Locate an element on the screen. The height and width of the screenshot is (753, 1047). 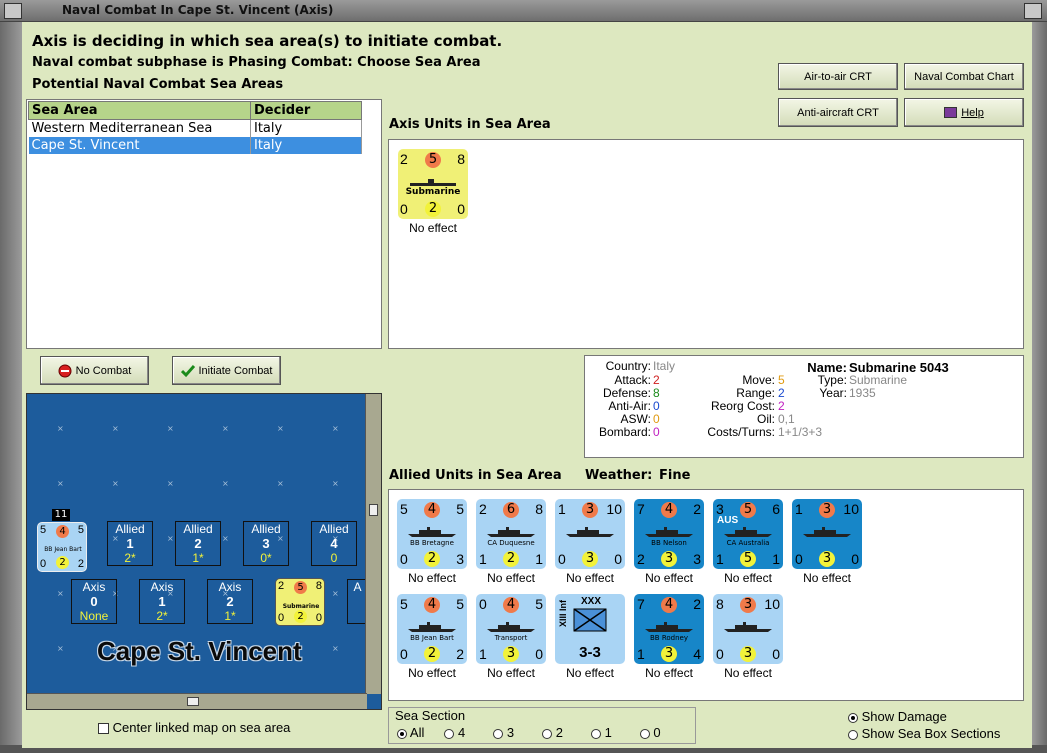
country-value: Italy is located at coordinates (664, 366).